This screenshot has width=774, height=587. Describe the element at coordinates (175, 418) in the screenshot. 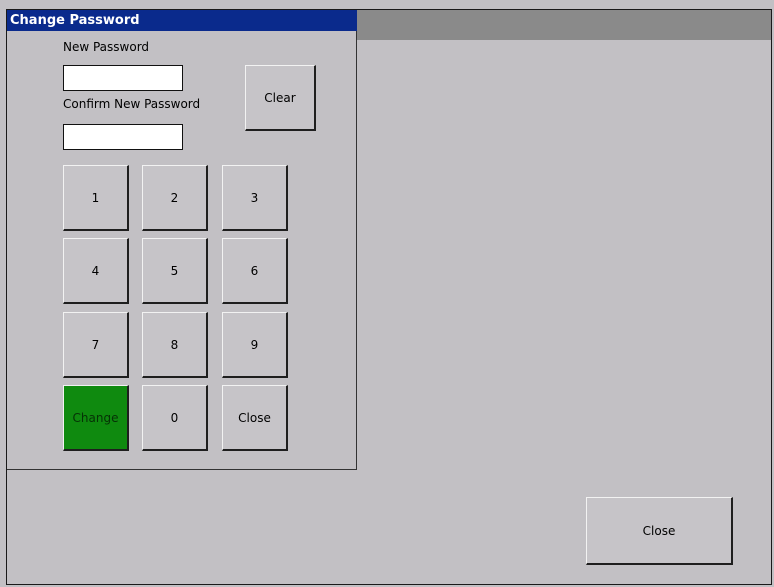

I see `key-0-button: 0` at that location.